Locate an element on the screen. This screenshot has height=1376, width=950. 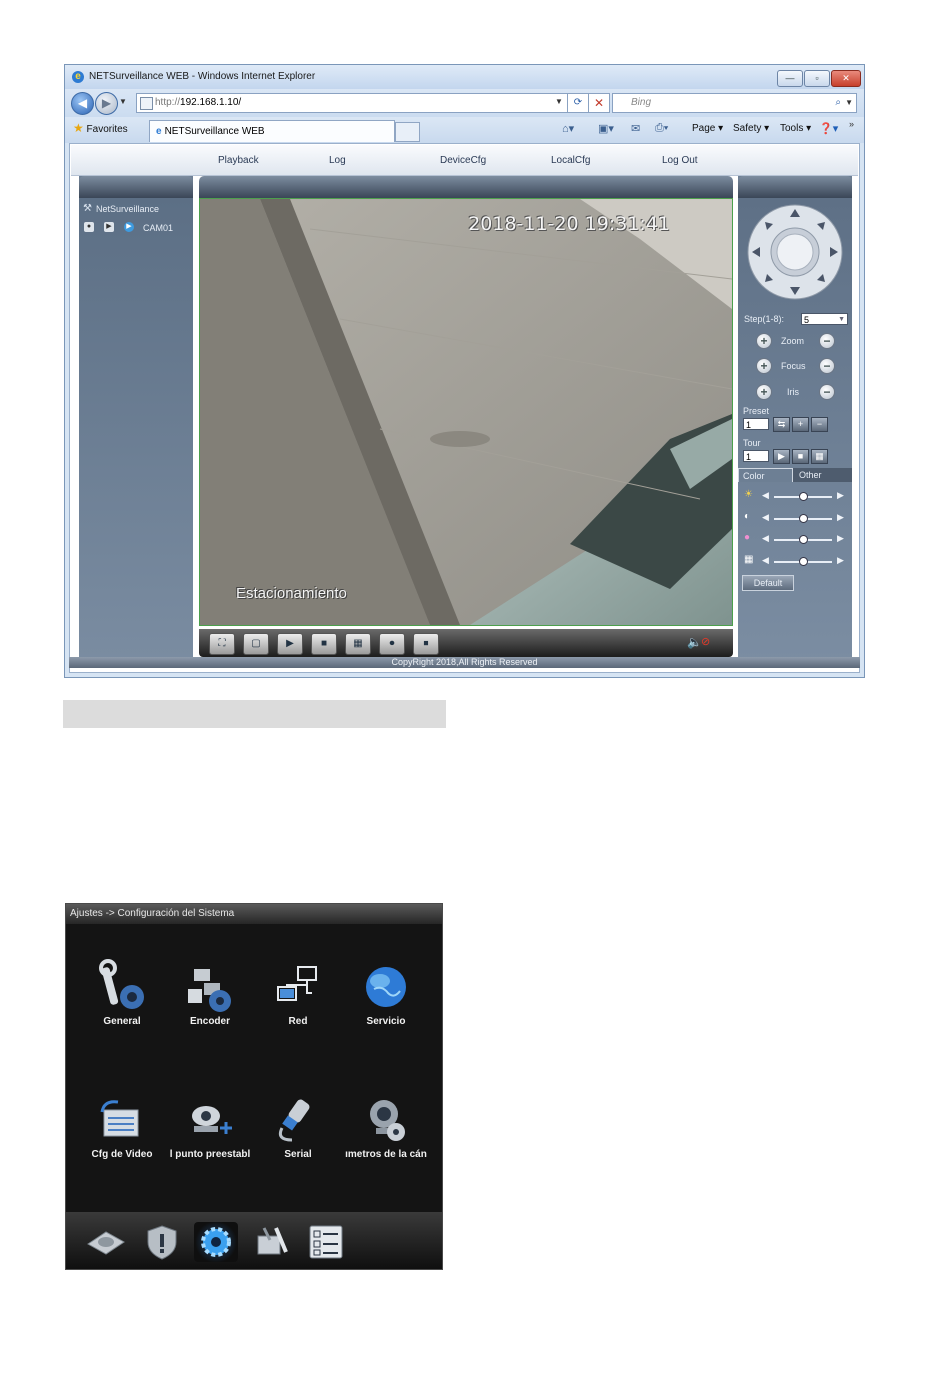
help-icon: ❓▾ is located at coordinates (828, 128).